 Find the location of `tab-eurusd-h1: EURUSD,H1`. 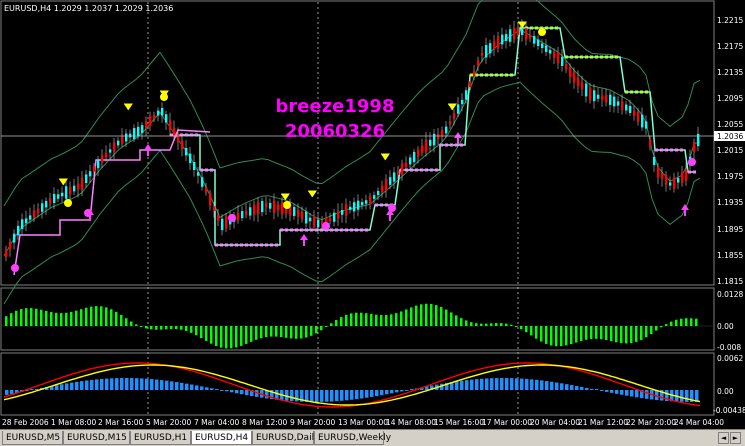

tab-eurusd-h1: EURUSD,H1 is located at coordinates (160, 438).